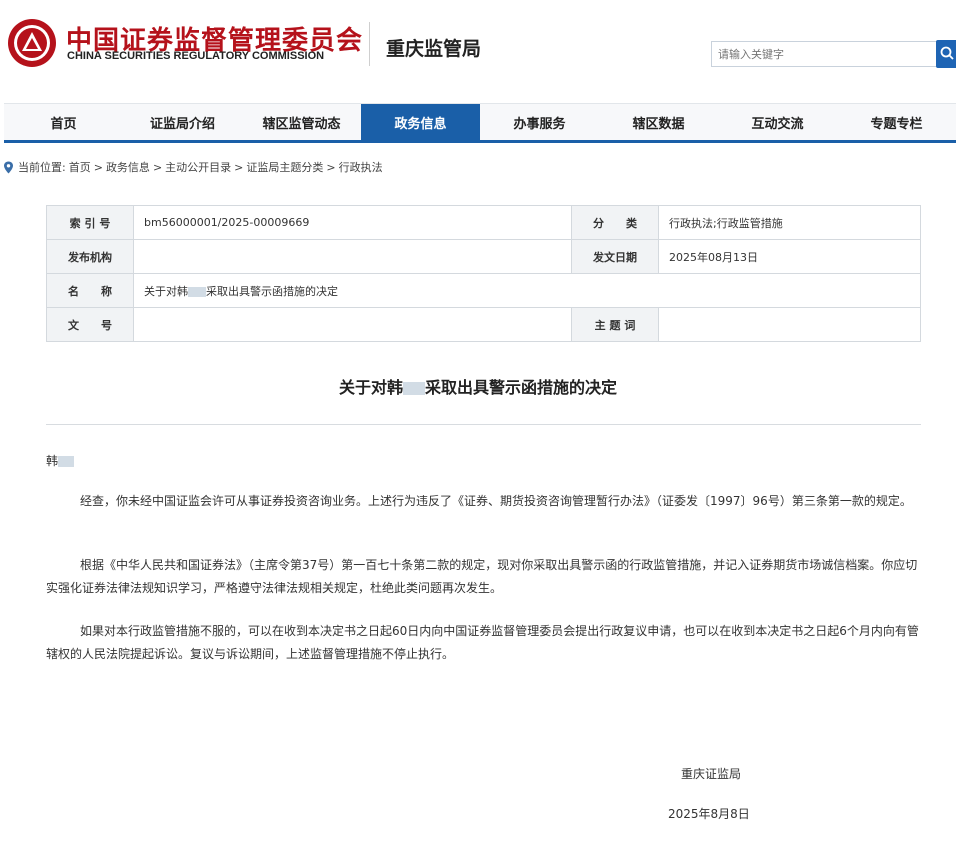  Describe the element at coordinates (352, 222) in the screenshot. I see `index-value: bm56000001/2025-00009669` at that location.